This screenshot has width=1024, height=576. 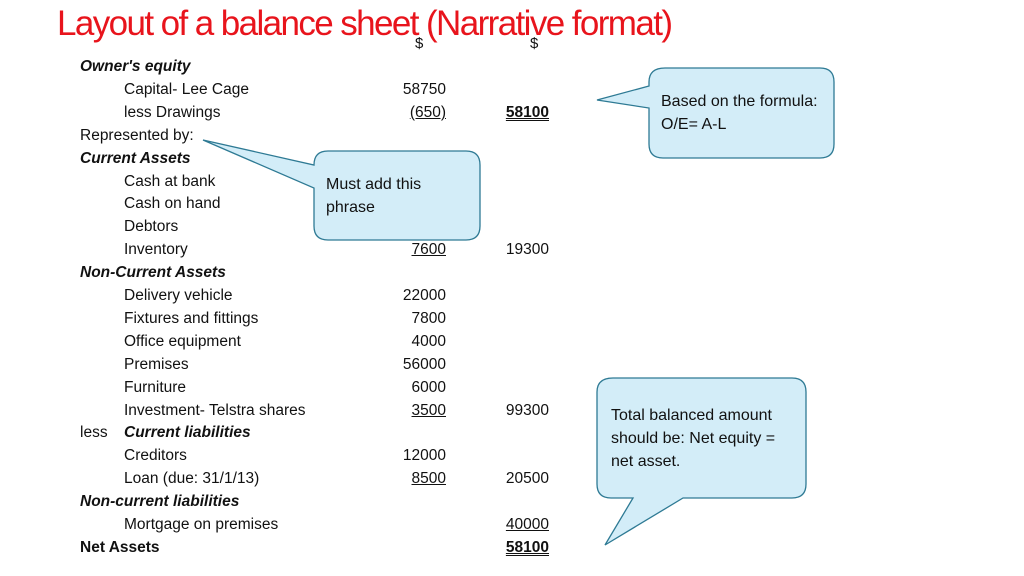 I want to click on callout-formula-text: Based on the formula: O/E= A-L, so click(x=739, y=113).